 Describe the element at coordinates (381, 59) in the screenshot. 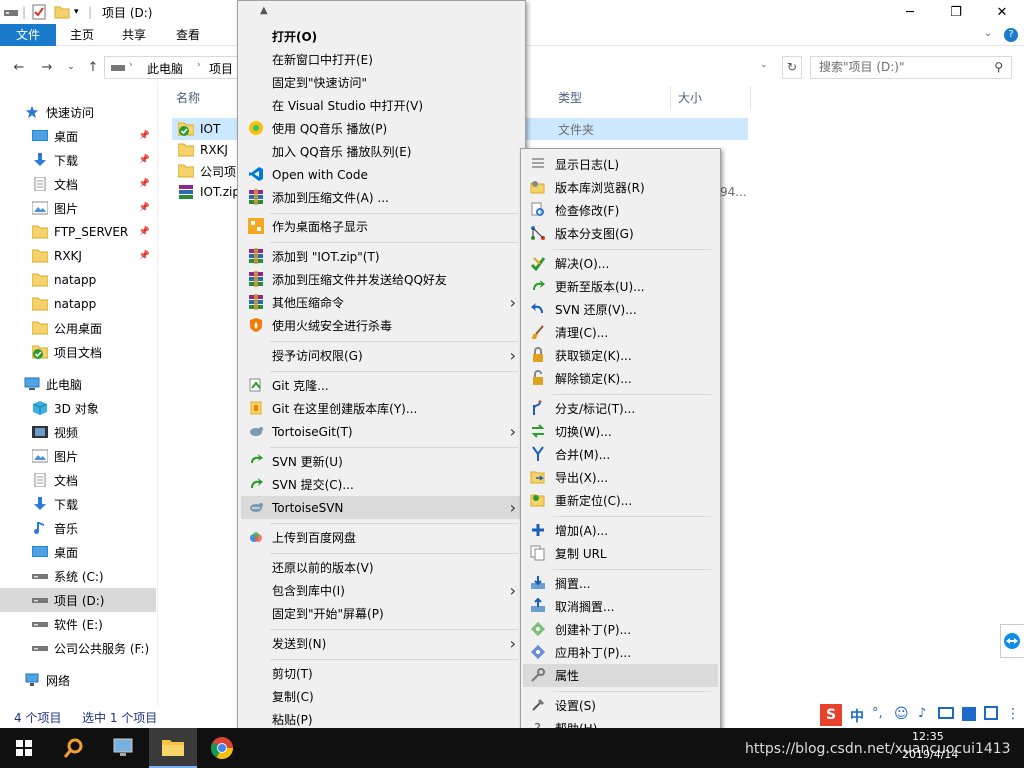

I see `context-menu-item: 在新窗口中打开(E)` at that location.